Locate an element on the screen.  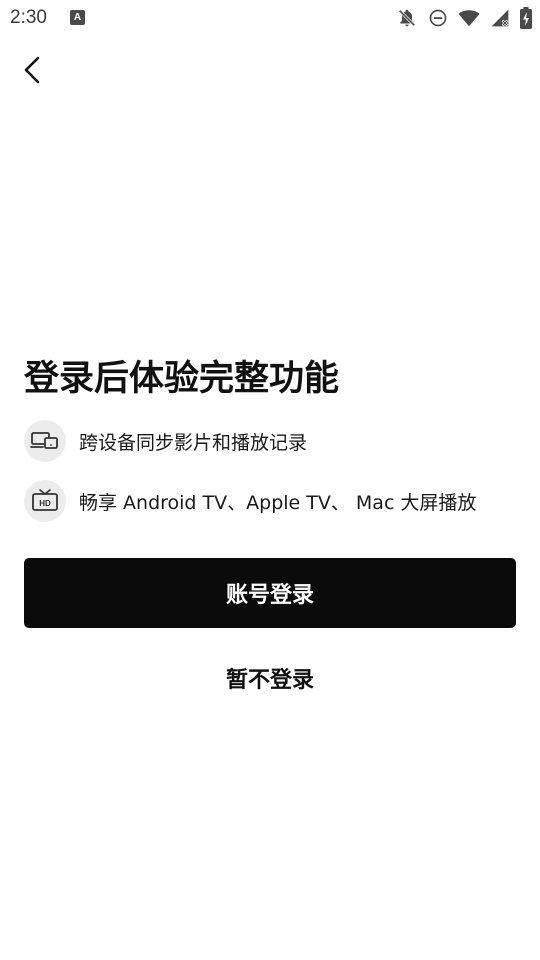
multi-device-sync-icon is located at coordinates (45, 441).